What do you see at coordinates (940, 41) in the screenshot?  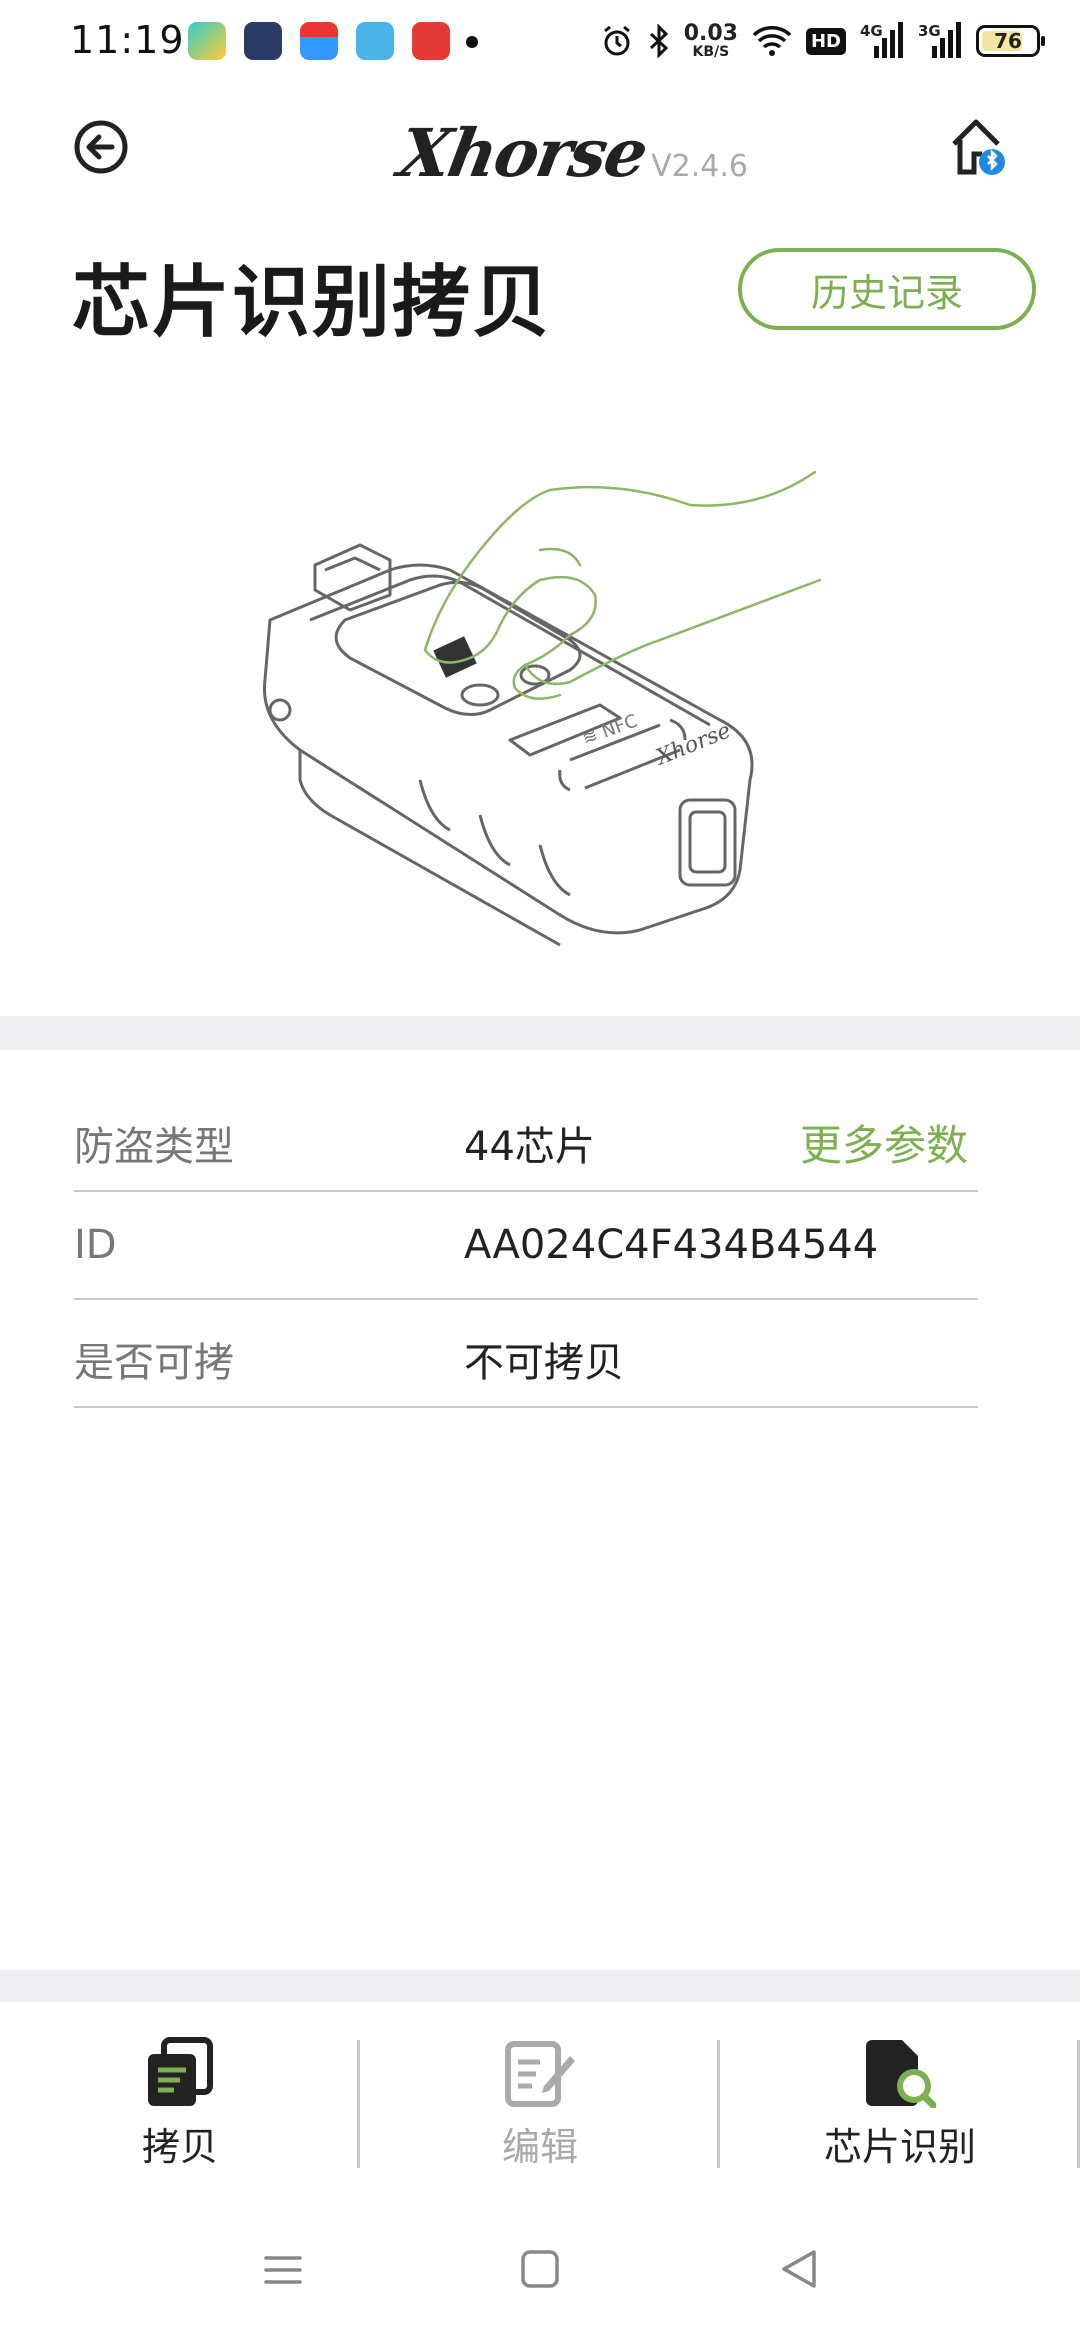 I see `signal-3g-icon: 3G` at bounding box center [940, 41].